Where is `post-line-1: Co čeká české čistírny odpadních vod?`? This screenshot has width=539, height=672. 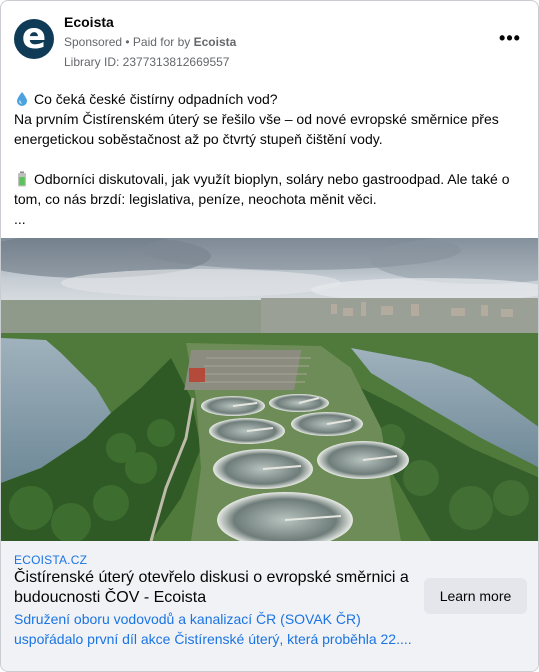
post-line-1: Co čeká české čistírny odpadních vod? is located at coordinates (269, 99).